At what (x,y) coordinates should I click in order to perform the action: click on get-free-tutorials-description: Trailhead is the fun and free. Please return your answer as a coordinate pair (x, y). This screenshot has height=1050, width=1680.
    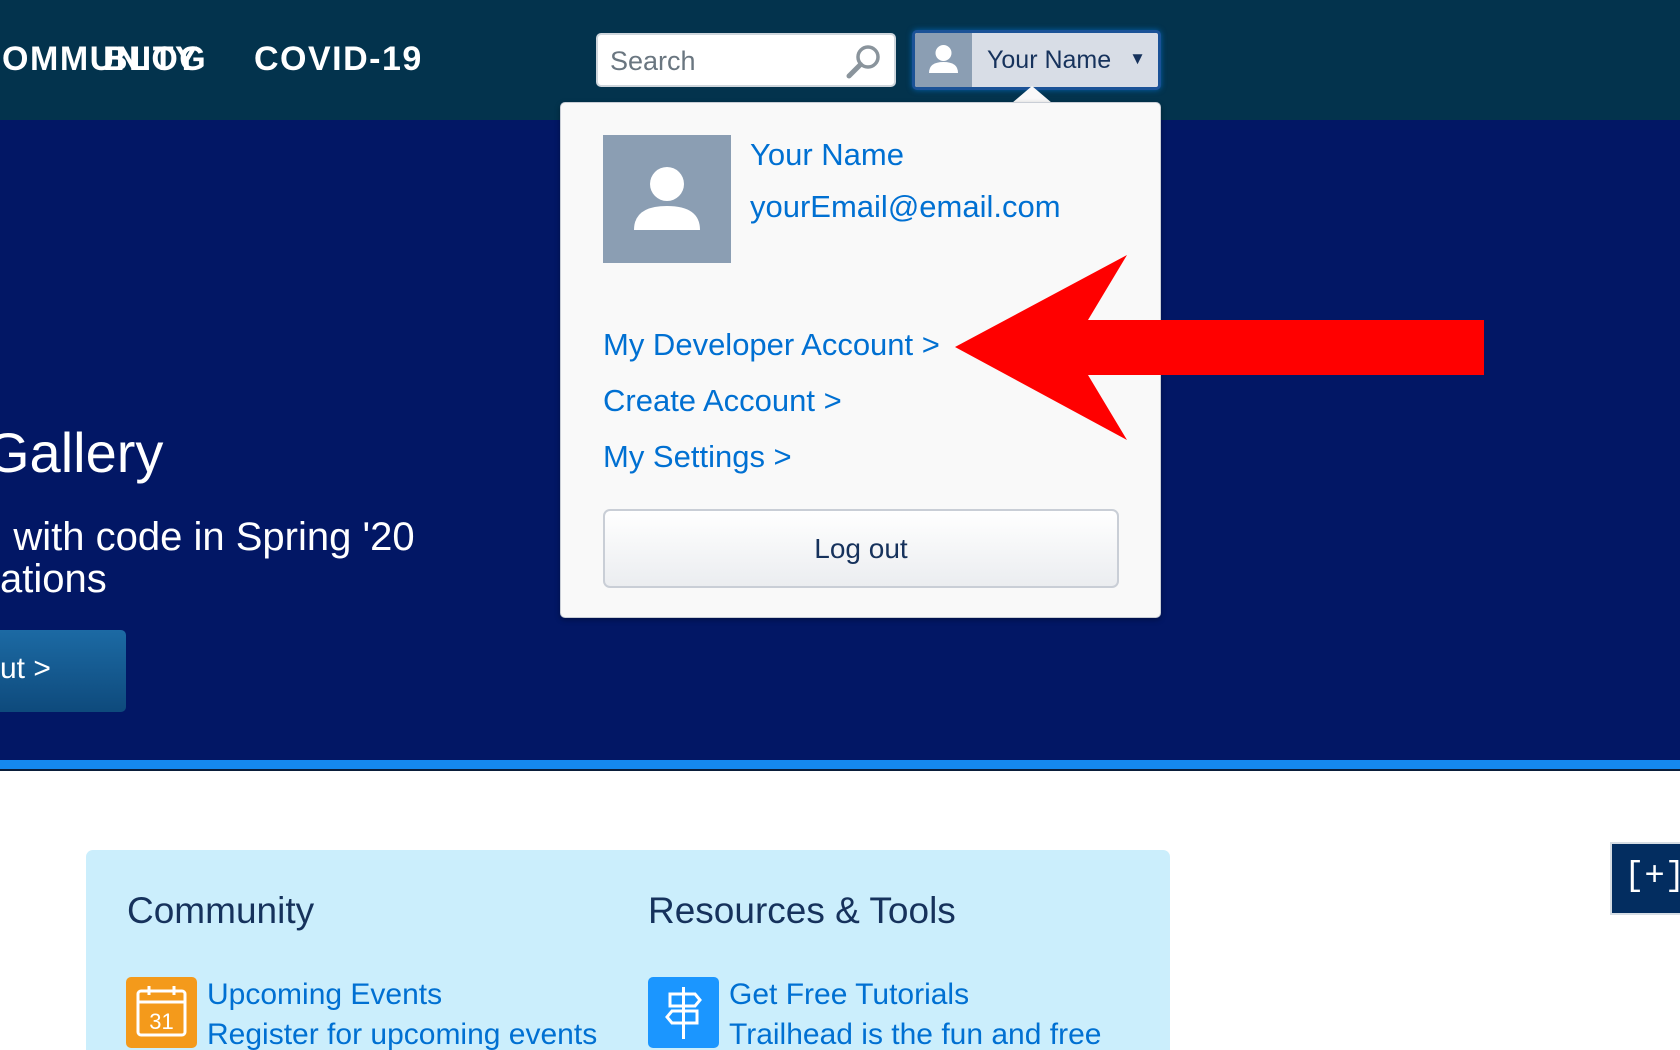
    Looking at the image, I should click on (915, 1034).